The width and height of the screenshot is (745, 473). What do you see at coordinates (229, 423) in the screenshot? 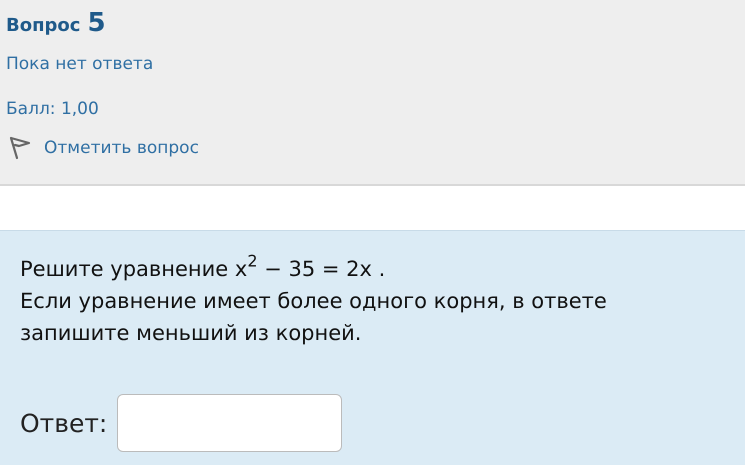
I see `answer-field` at bounding box center [229, 423].